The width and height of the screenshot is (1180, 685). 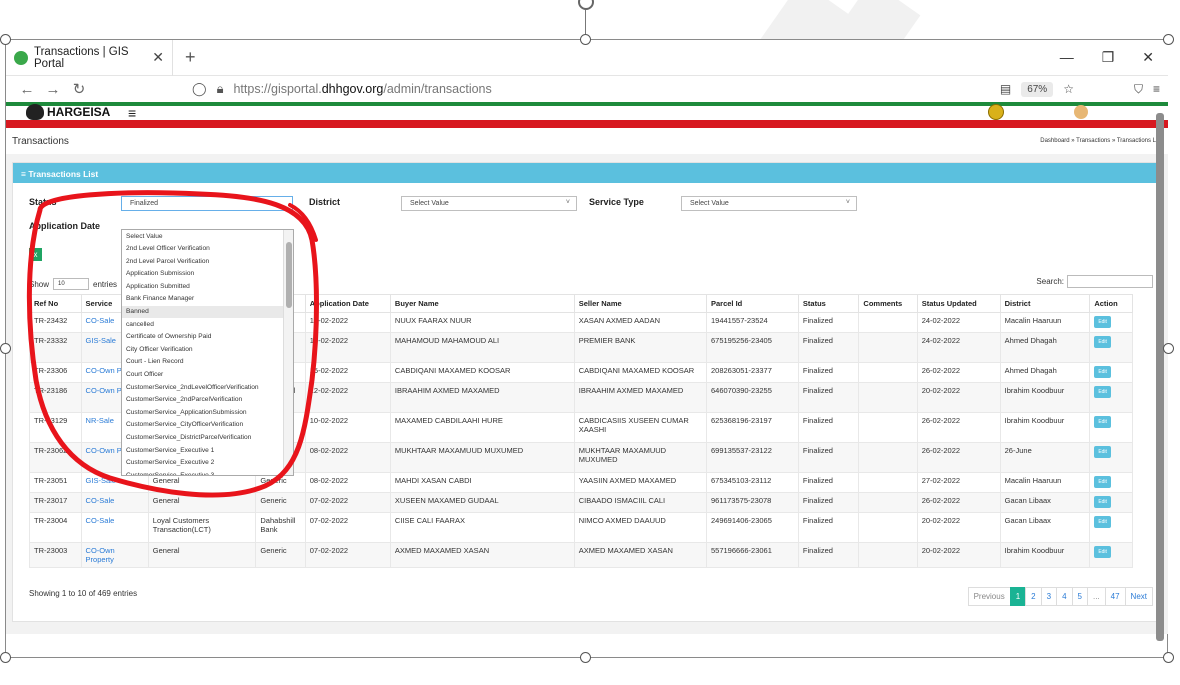 What do you see at coordinates (207, 312) in the screenshot?
I see `status-option: Banned` at bounding box center [207, 312].